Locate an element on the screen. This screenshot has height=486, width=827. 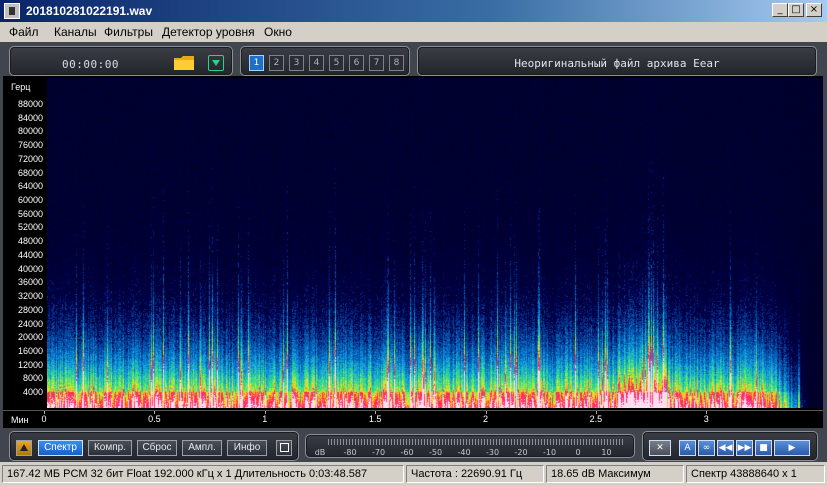
meter-scale-label: -10 is located at coordinates (549, 452).